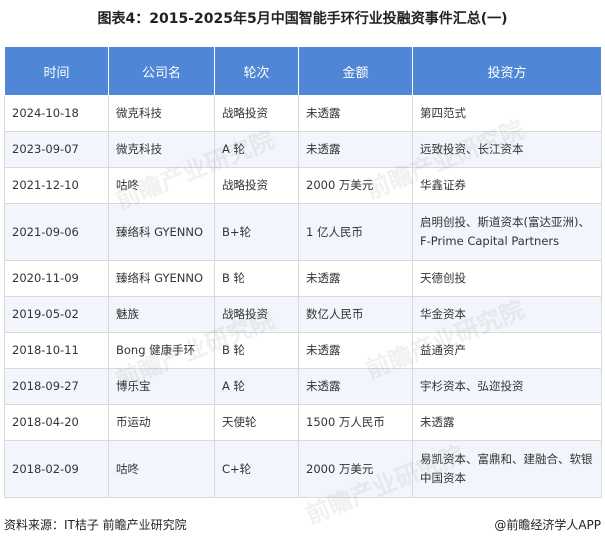 Image resolution: width=605 pixels, height=544 pixels. What do you see at coordinates (547, 525) in the screenshot?
I see `brand-credit: @前瞻经济学人APP` at bounding box center [547, 525].